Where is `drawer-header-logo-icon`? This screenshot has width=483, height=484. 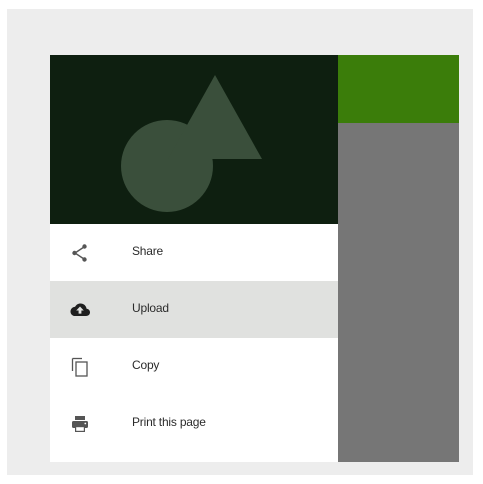
drawer-header-logo-icon is located at coordinates (191, 143).